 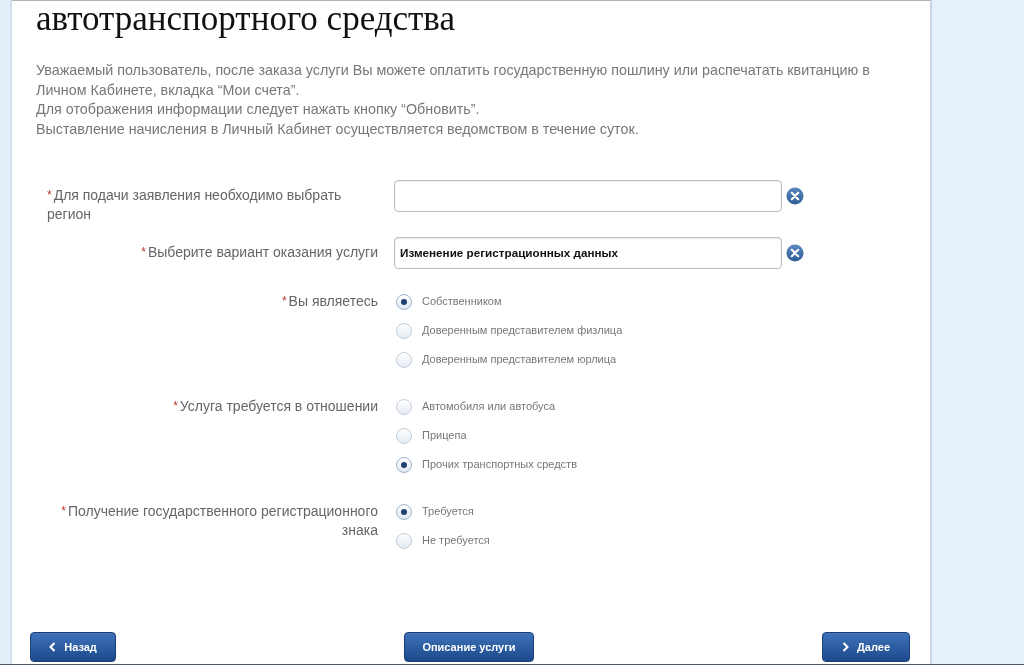 I want to click on radio-label: Доверенным представителем юрлица, so click(x=519, y=359).